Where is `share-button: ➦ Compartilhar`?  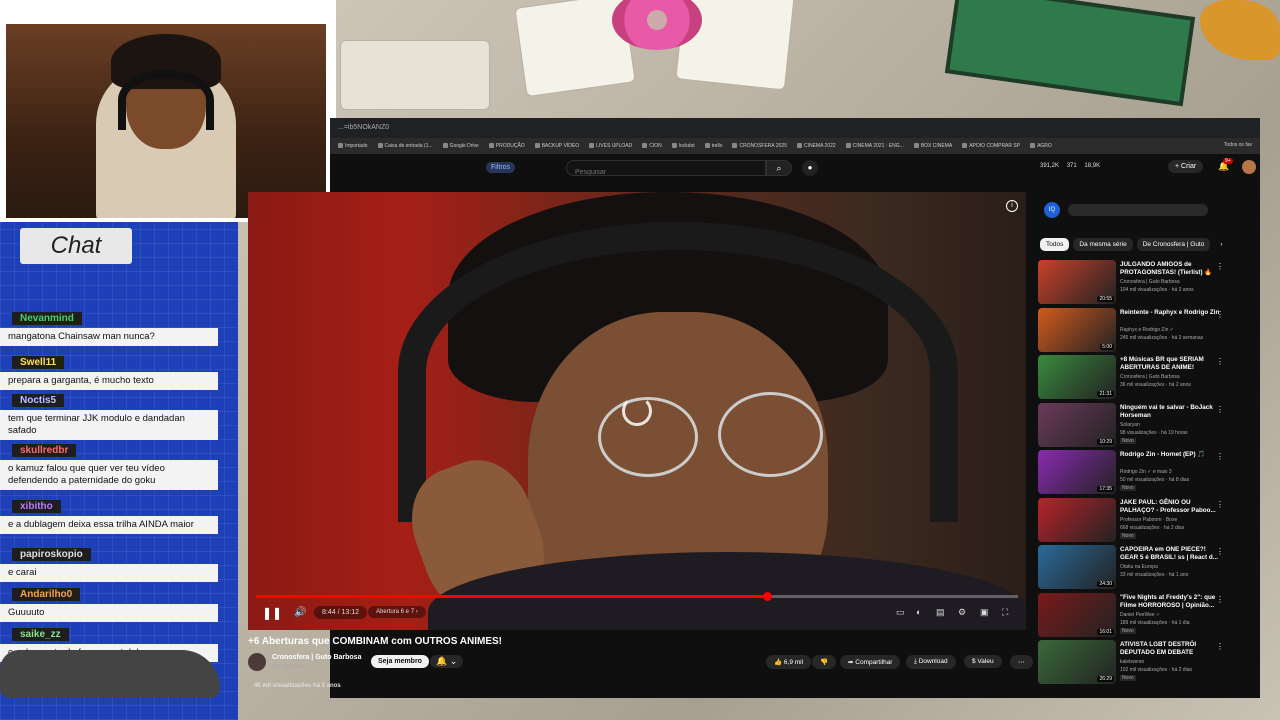 share-button: ➦ Compartilhar is located at coordinates (870, 662).